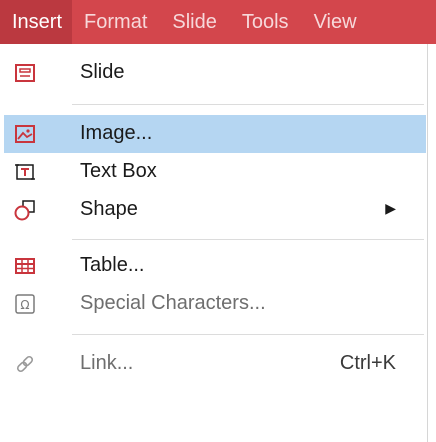  I want to click on shortcut-label: Ctrl+K, so click(367, 363).